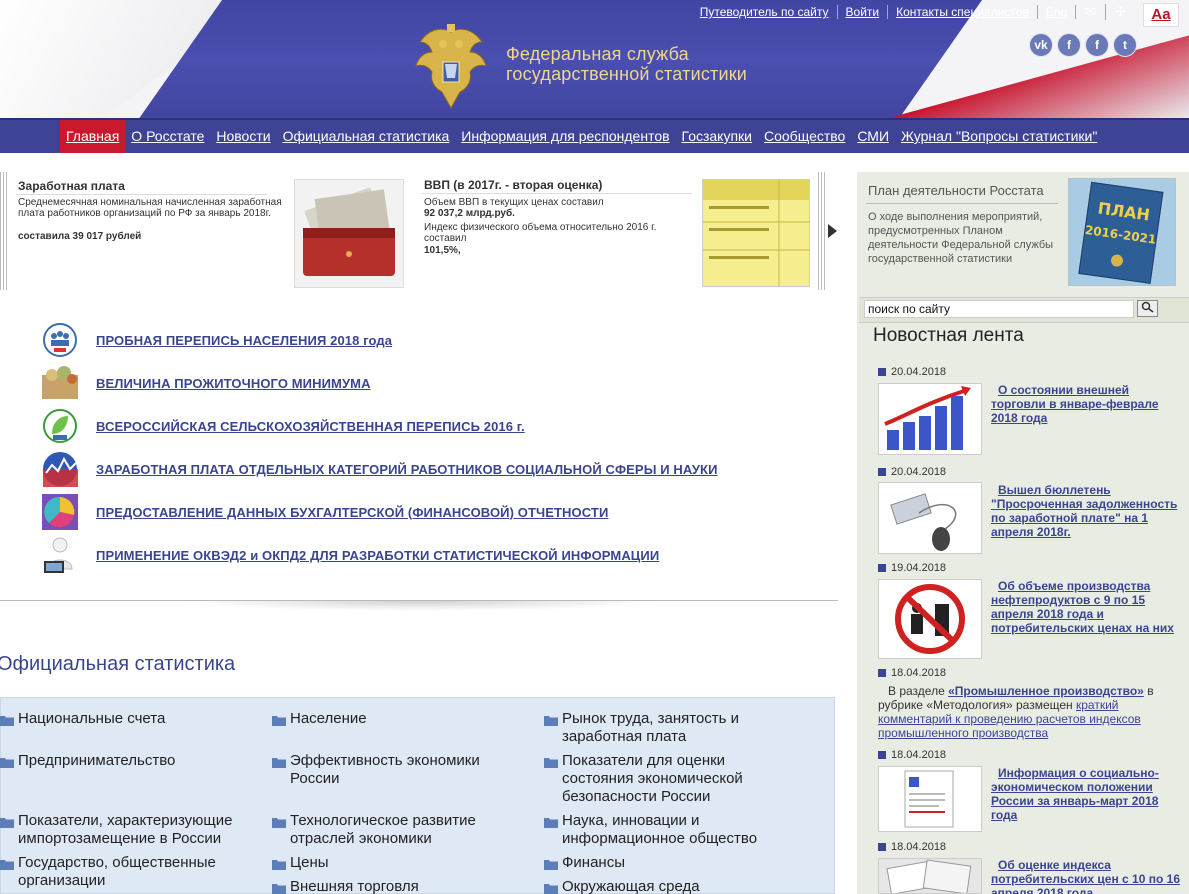 The image size is (1189, 894). What do you see at coordinates (963, 12) in the screenshot?
I see `contacts-link: Контакты специалистов` at bounding box center [963, 12].